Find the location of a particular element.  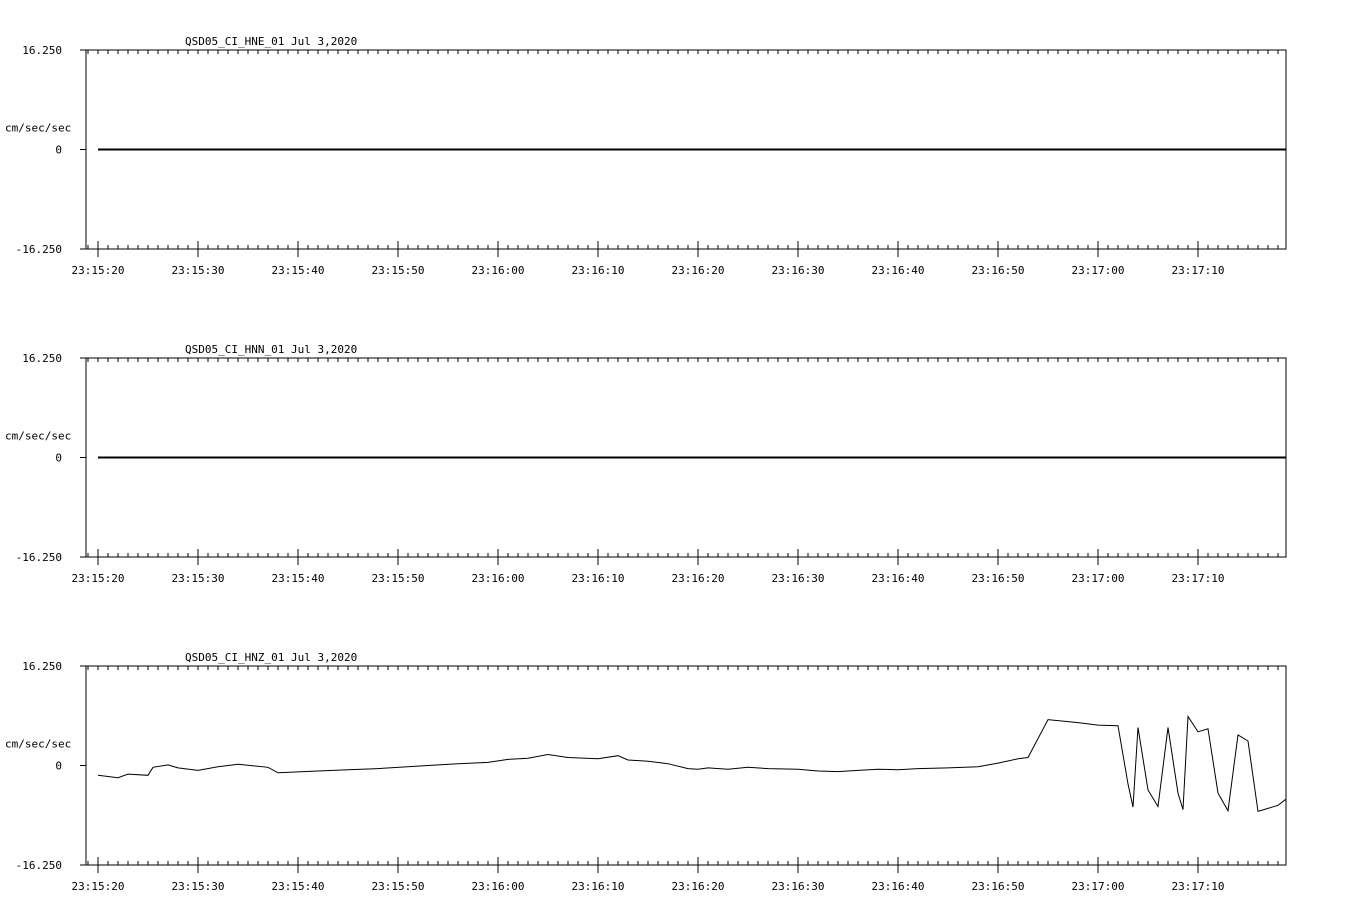

series-line is located at coordinates (692, 763).